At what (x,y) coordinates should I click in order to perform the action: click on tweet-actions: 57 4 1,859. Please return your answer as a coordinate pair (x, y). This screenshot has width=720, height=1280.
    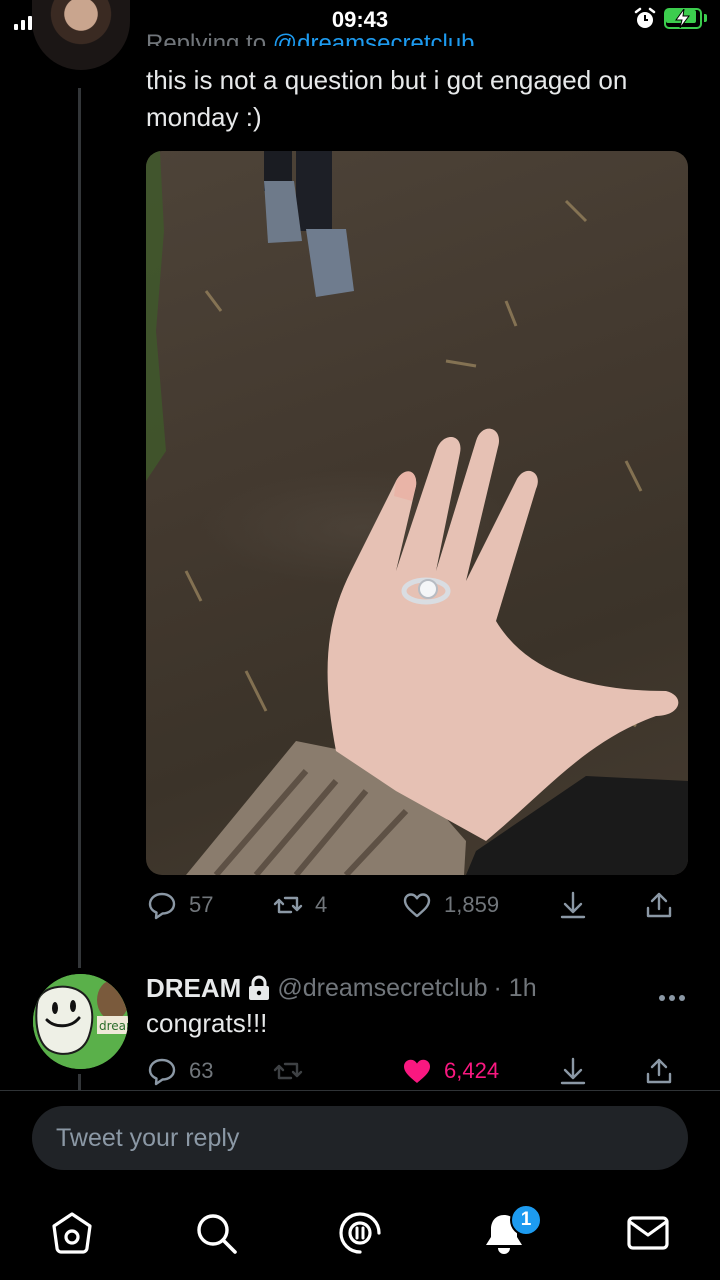
    Looking at the image, I should click on (360, 910).